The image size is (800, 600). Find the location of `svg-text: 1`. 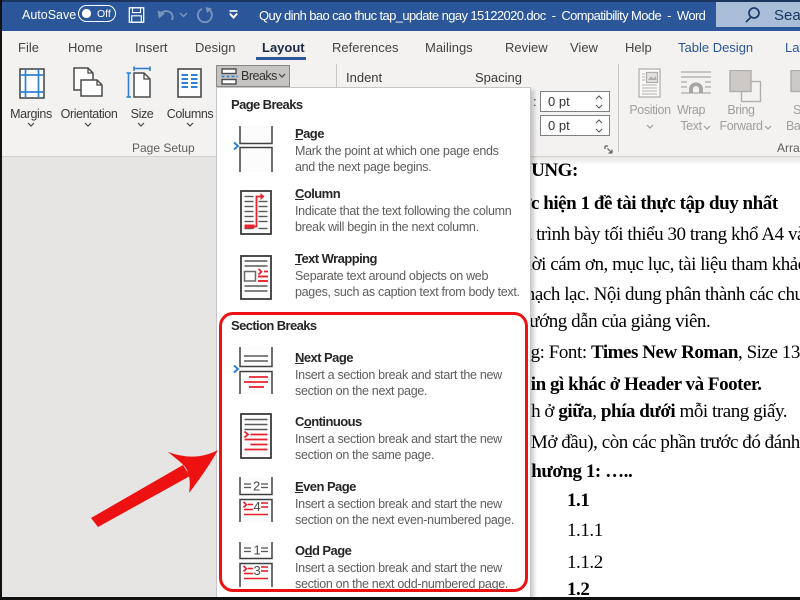

svg-text: 1 is located at coordinates (257, 550).